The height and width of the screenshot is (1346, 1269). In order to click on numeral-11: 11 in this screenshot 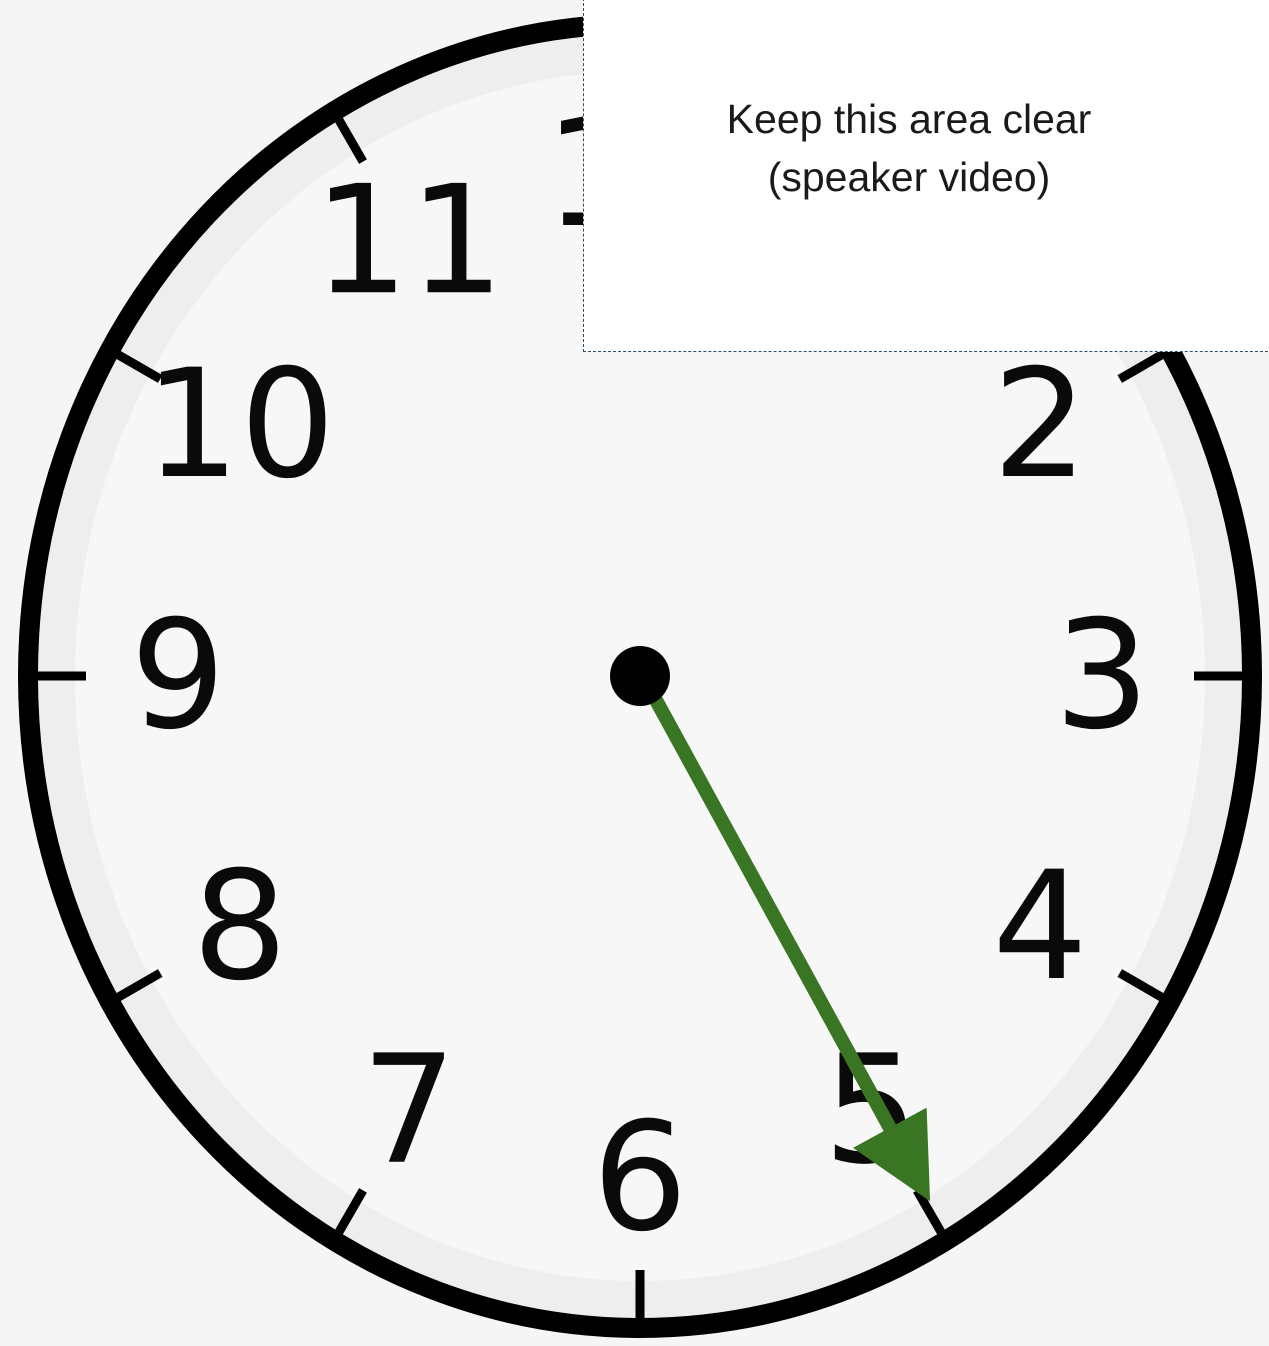, I will do `click(409, 241)`.